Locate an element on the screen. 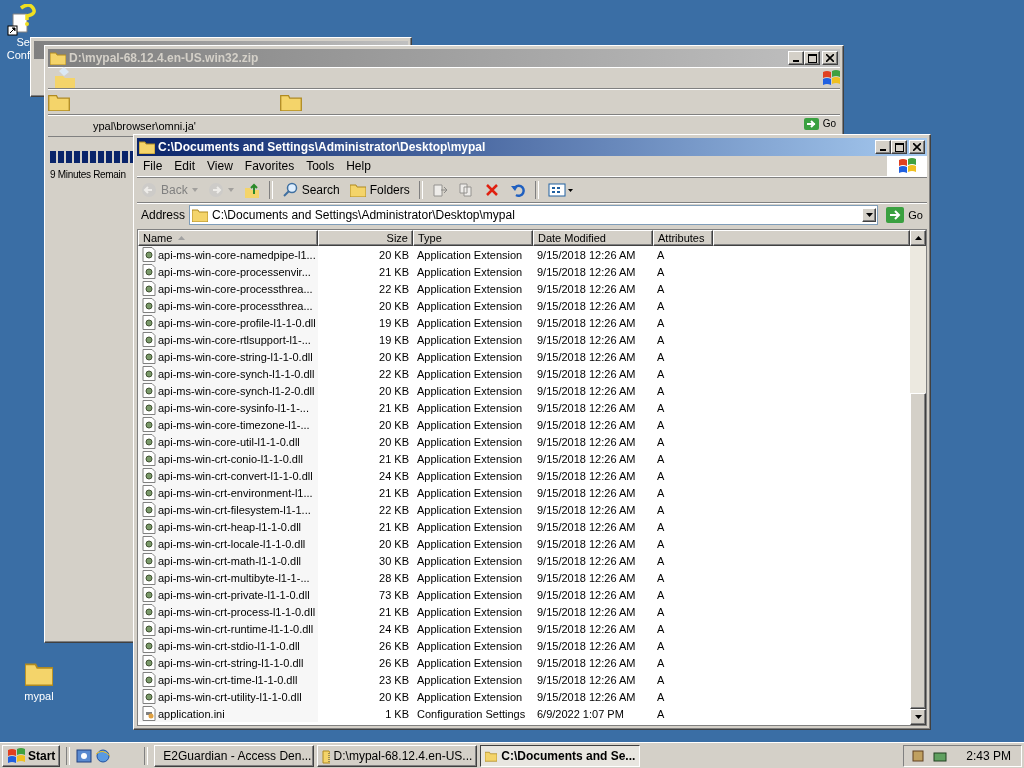 The image size is (1024, 768). address-field: C:\Documents and Settings\Administrator\Desktop\mypal is located at coordinates (534, 215).